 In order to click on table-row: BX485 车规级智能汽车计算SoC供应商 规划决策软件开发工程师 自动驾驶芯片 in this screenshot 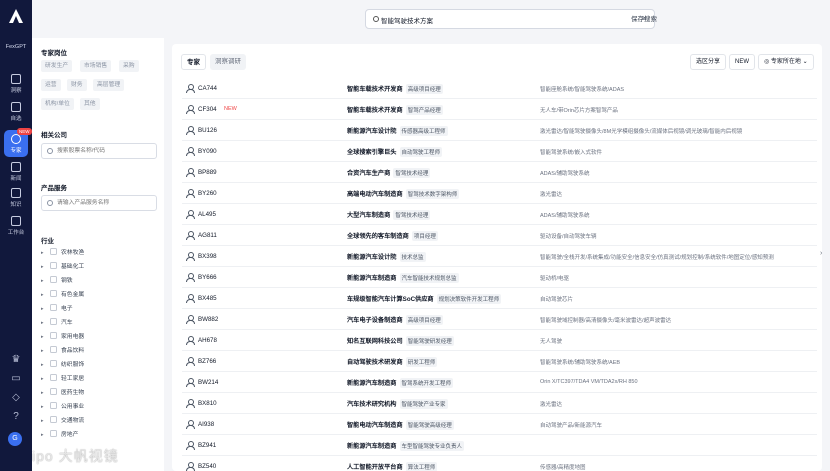, I will do `click(499, 298)`.